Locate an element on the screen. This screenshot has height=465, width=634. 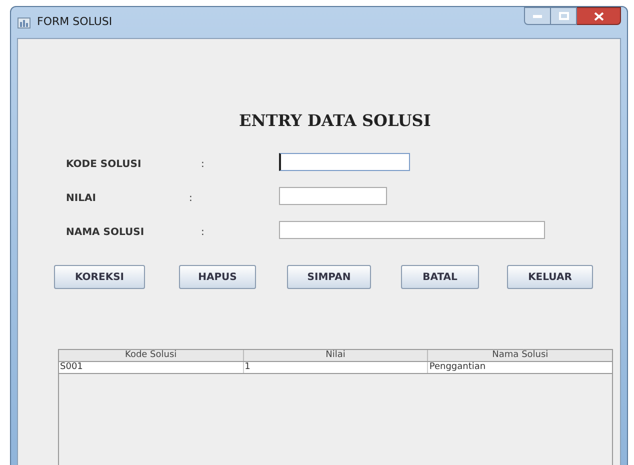
close-button is located at coordinates (599, 16).